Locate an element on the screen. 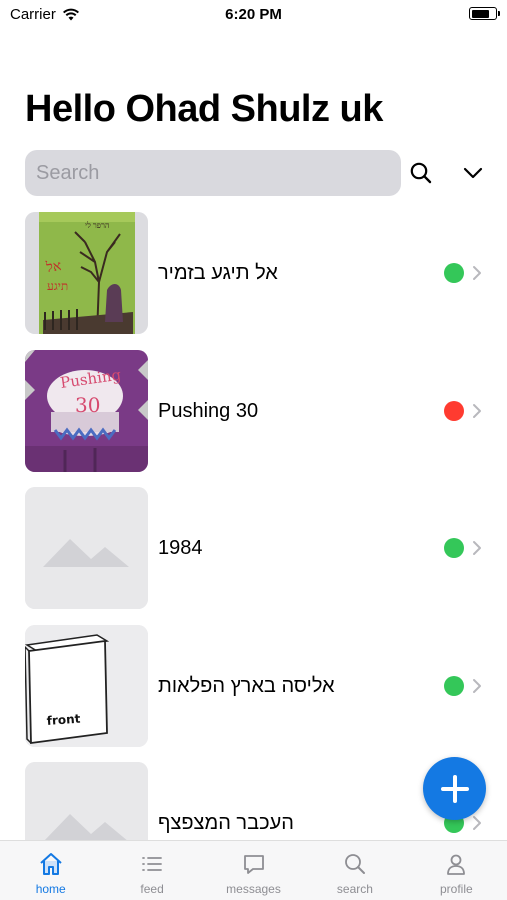  cover-sketch-front: front is located at coordinates (86, 685).